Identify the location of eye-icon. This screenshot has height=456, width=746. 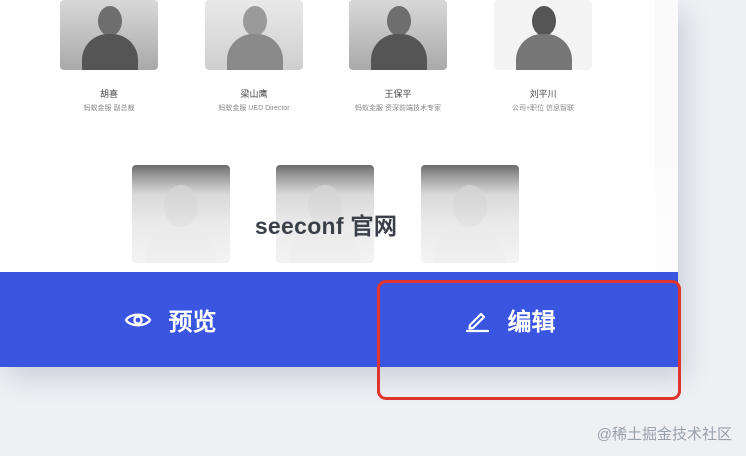
(138, 320).